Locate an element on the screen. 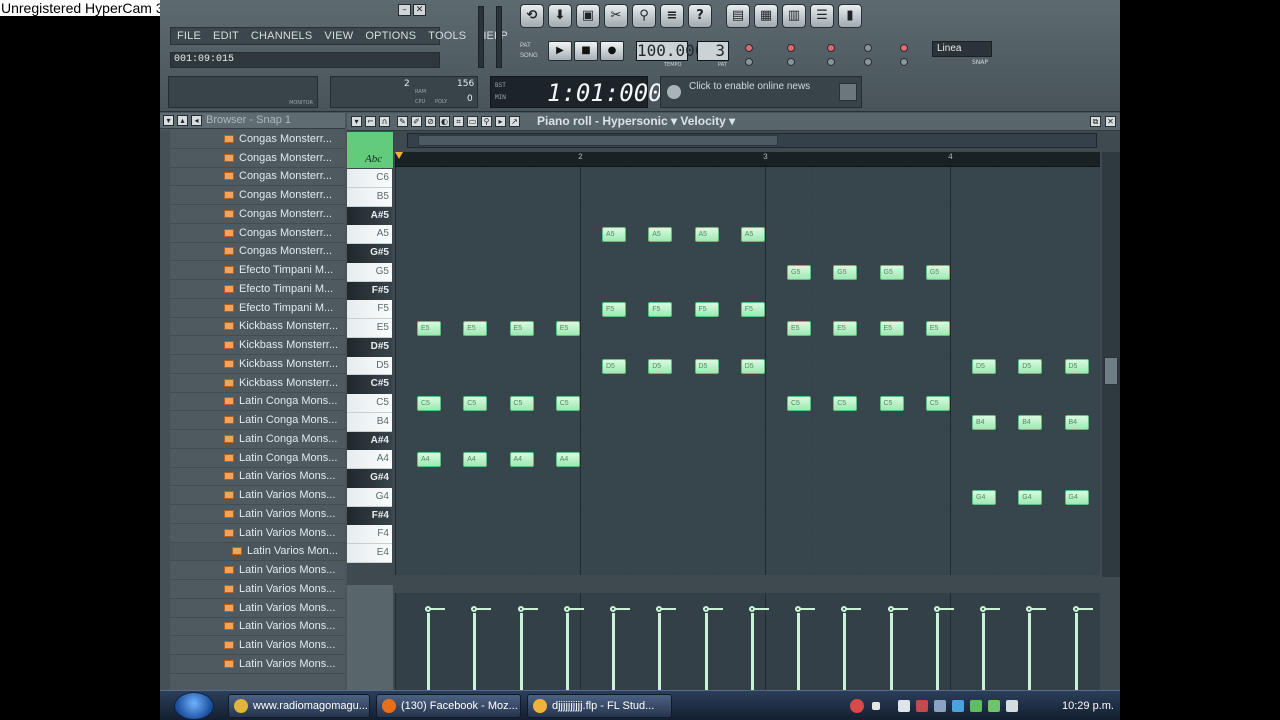 The image size is (1280, 720). brush-icon: ✐ is located at coordinates (416, 121).